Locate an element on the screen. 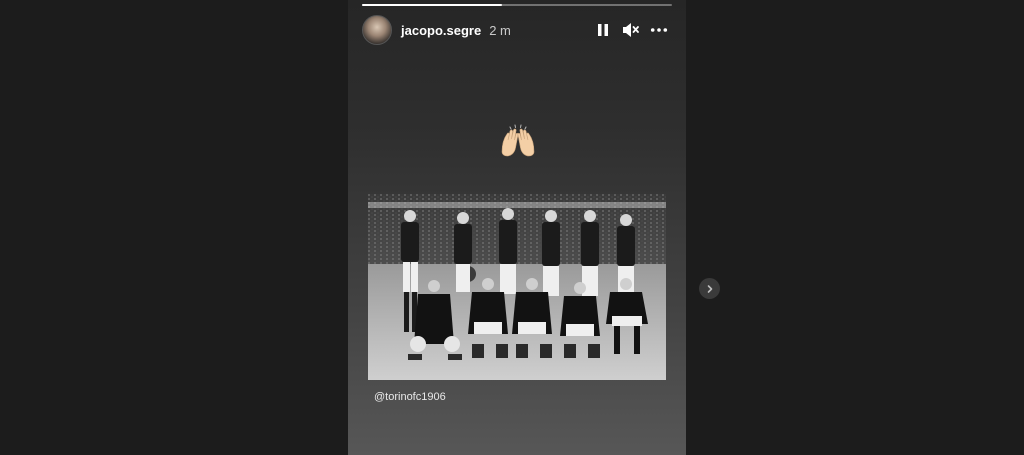  speaker-muted-icon is located at coordinates (631, 30).